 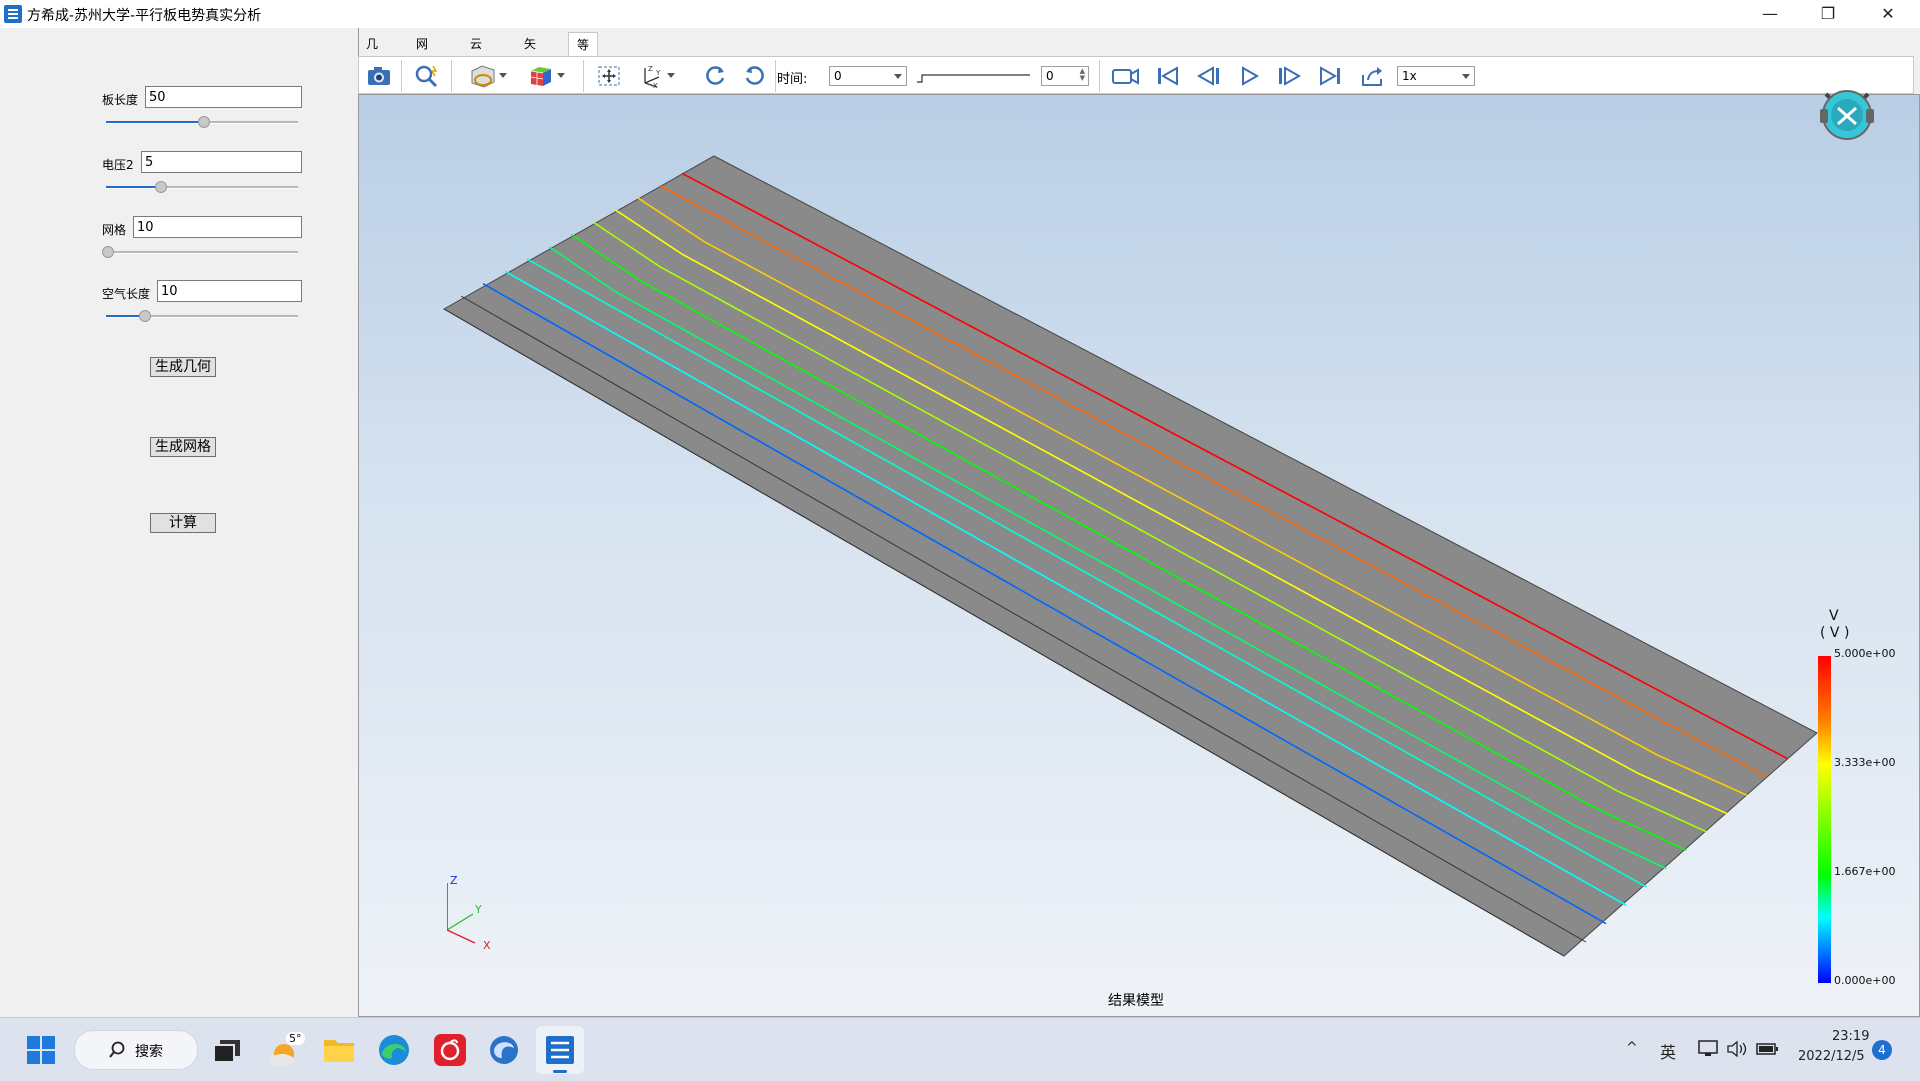 What do you see at coordinates (792, 79) in the screenshot?
I see `time-label: 时间:` at bounding box center [792, 79].